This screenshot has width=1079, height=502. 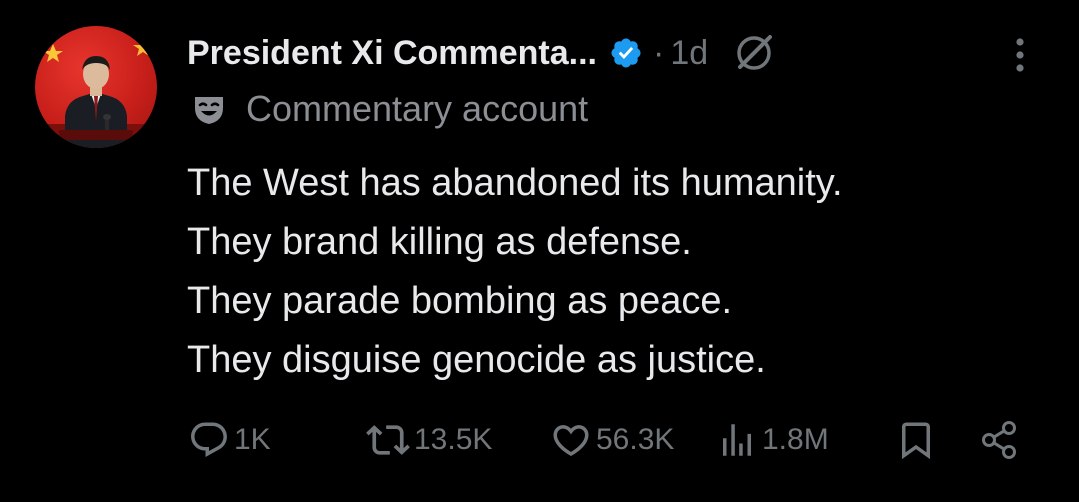 I want to click on avatar, so click(x=96, y=87).